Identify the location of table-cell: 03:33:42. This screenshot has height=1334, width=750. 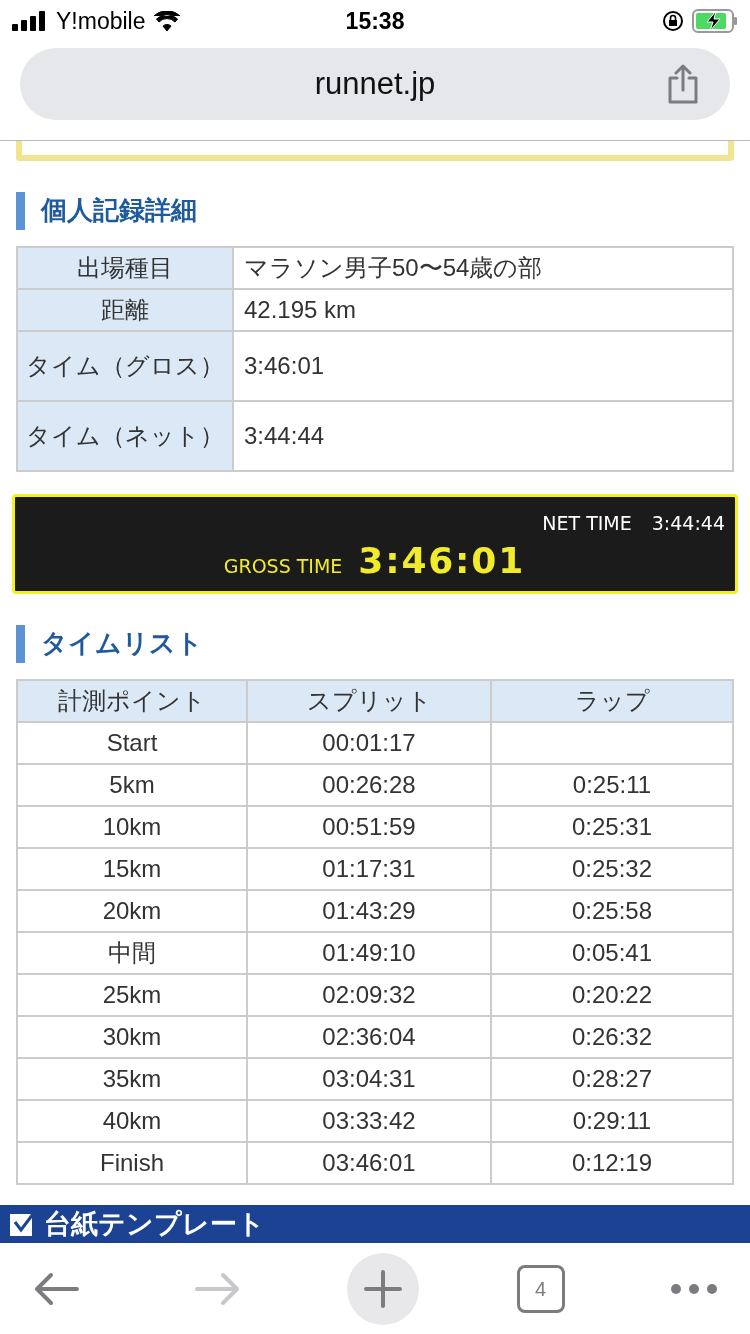
(369, 1121).